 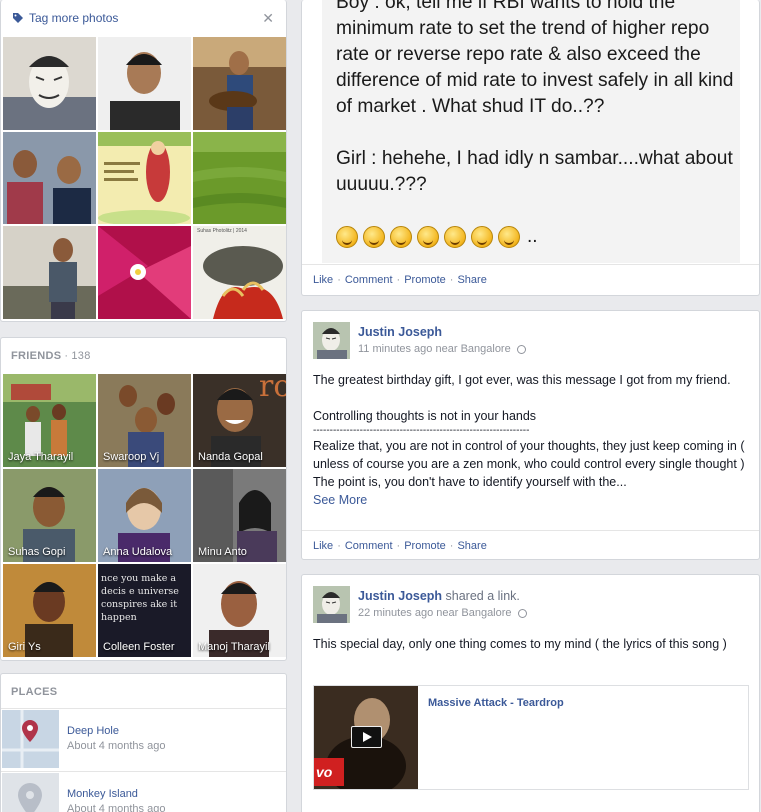 What do you see at coordinates (49, 420) in the screenshot?
I see `friend-tile: Jaya Tharayil` at bounding box center [49, 420].